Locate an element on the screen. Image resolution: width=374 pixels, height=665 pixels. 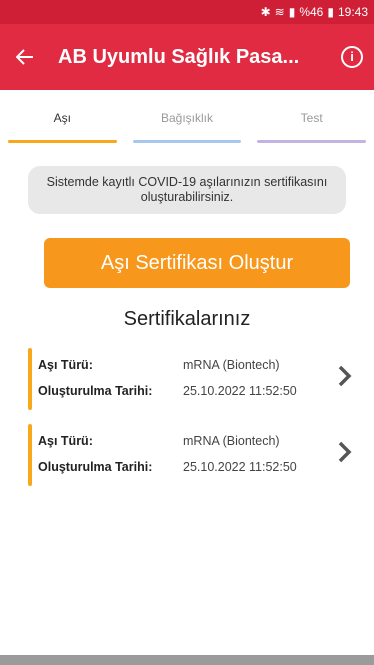
status-bar: ✱ ≋ ▮ %46 ▮ 19:43 is located at coordinates (187, 12).